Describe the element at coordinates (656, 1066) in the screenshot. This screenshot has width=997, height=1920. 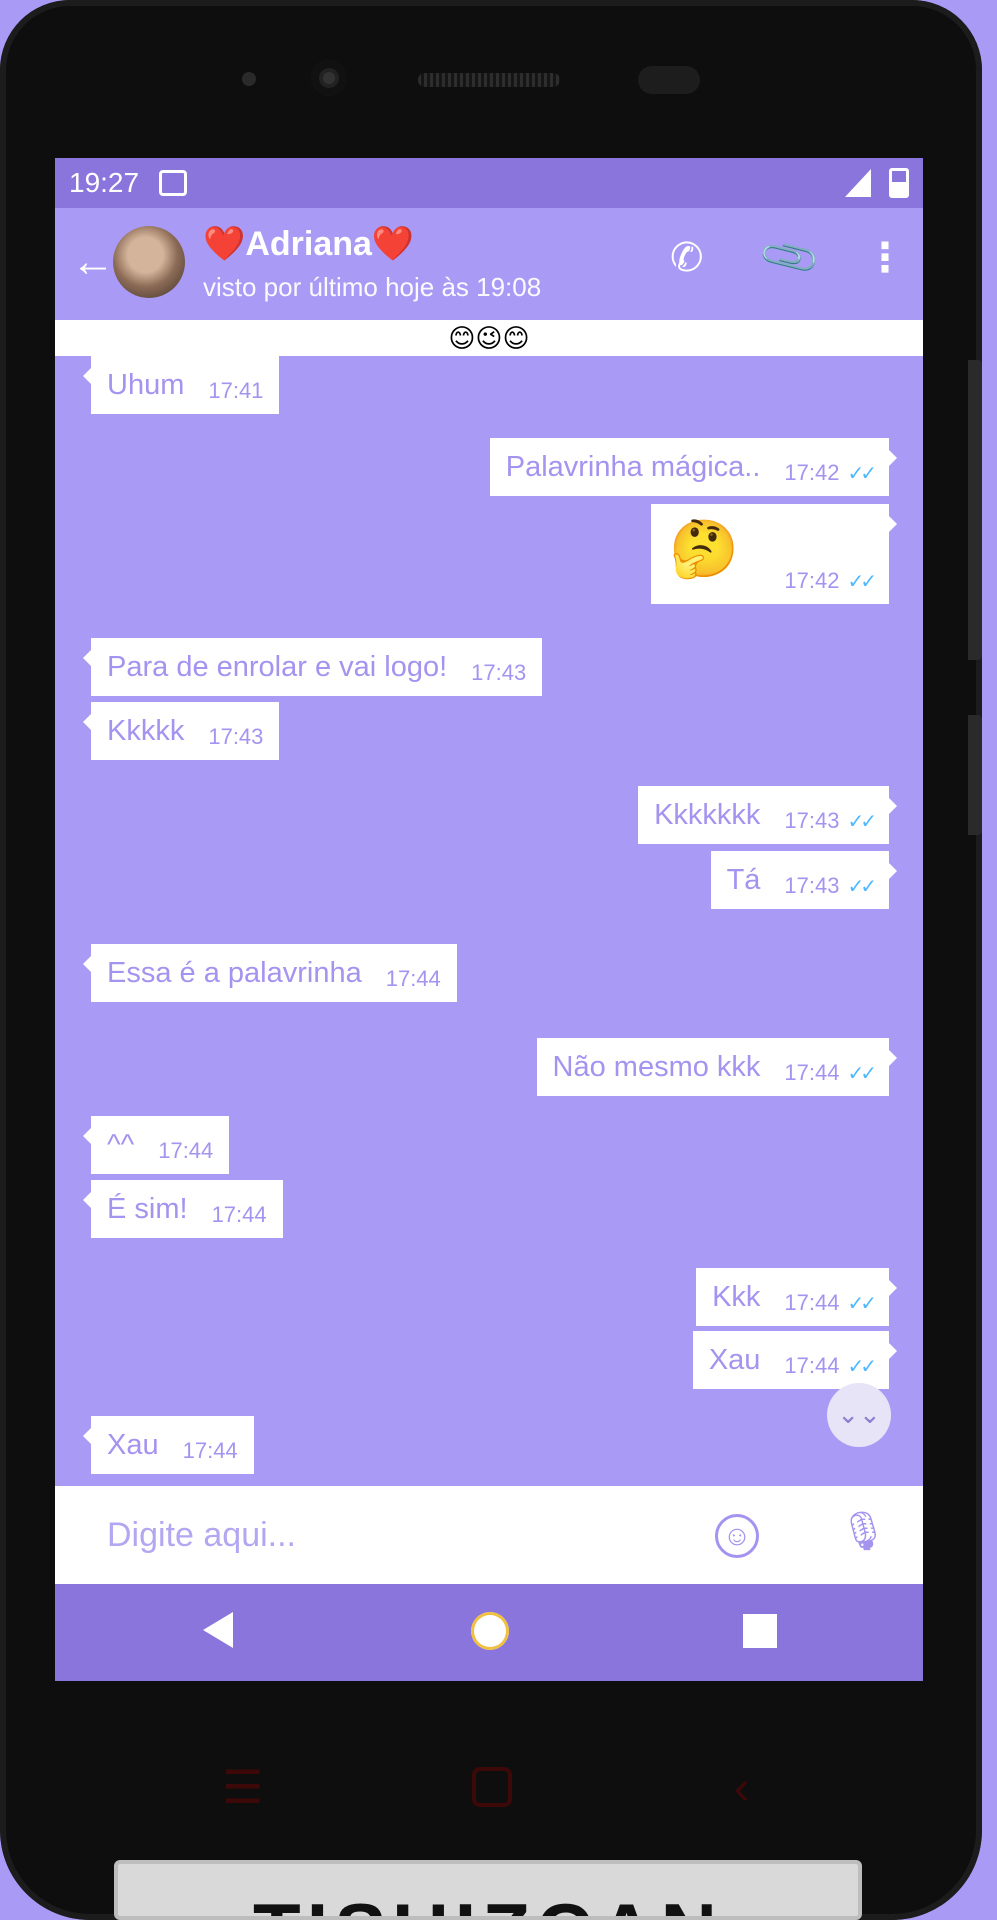
I see `message-text: Não mesmo kkk` at that location.